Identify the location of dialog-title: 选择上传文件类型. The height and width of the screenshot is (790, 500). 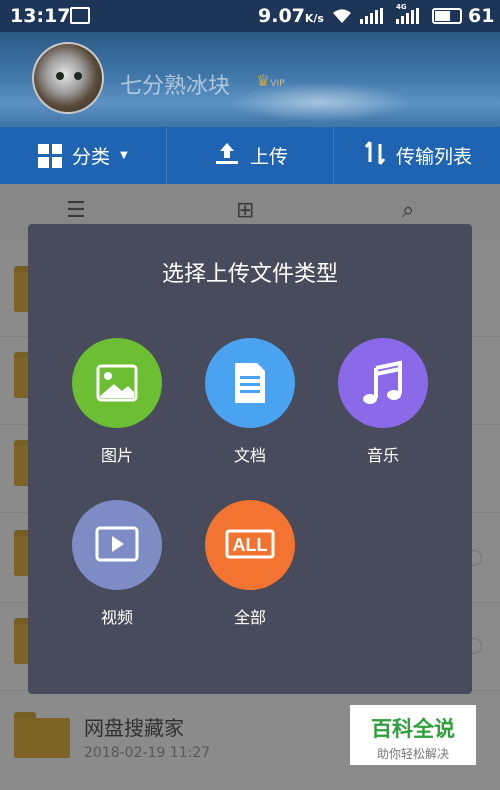
(249, 274).